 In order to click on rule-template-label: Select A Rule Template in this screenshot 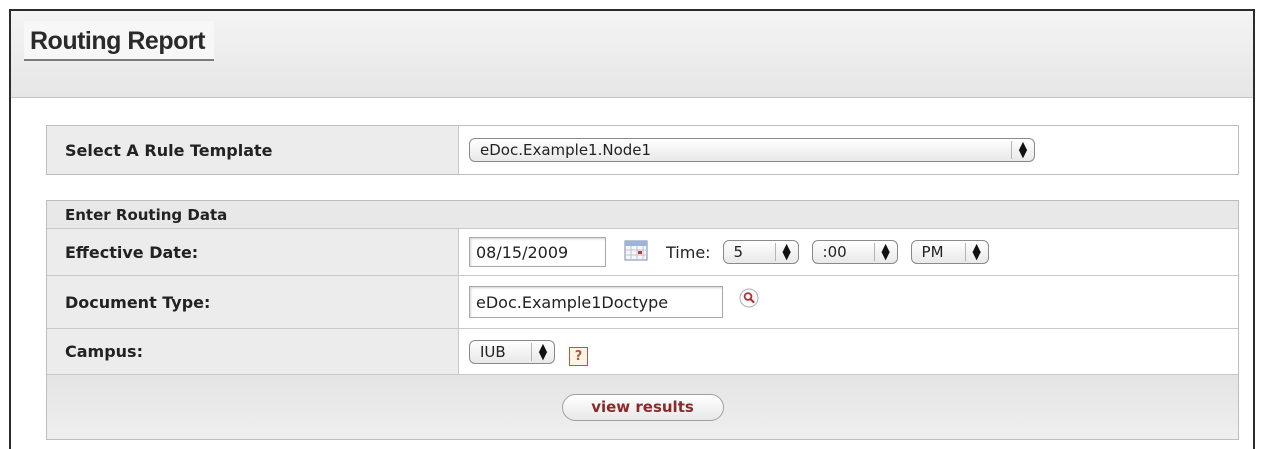, I will do `click(253, 150)`.